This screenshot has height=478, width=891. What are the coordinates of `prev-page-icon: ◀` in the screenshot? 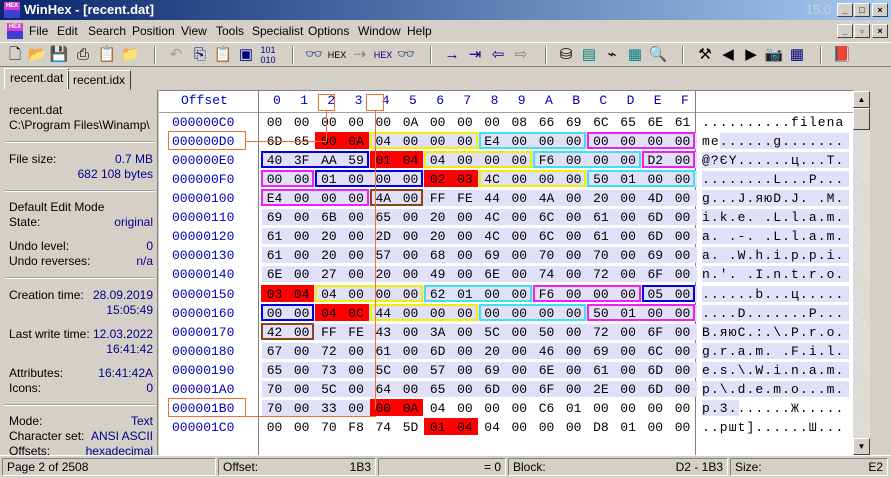 It's located at (728, 55).